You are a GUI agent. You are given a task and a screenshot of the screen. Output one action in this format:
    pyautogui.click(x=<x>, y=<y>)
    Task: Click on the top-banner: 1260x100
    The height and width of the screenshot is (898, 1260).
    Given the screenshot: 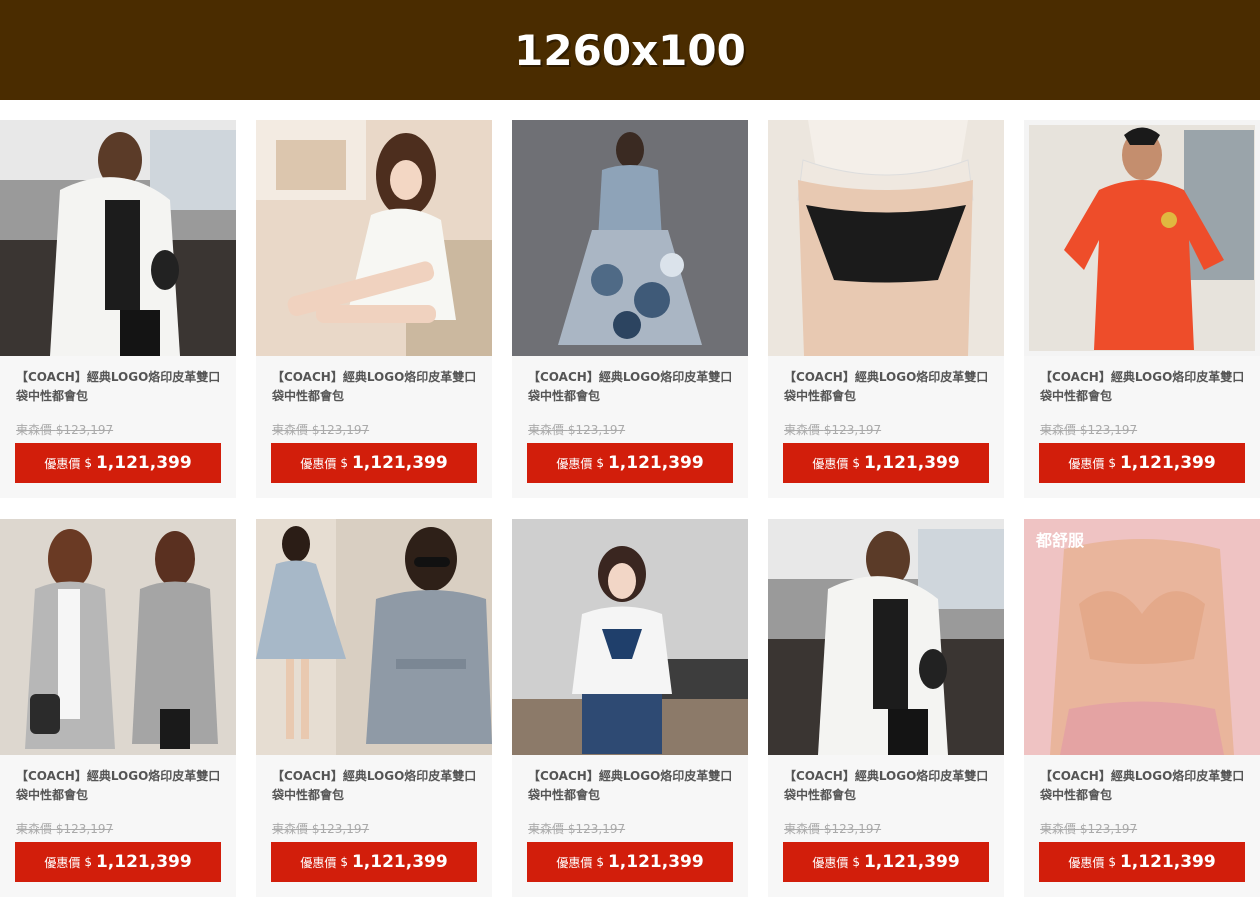 What is the action you would take?
    pyautogui.click(x=630, y=50)
    